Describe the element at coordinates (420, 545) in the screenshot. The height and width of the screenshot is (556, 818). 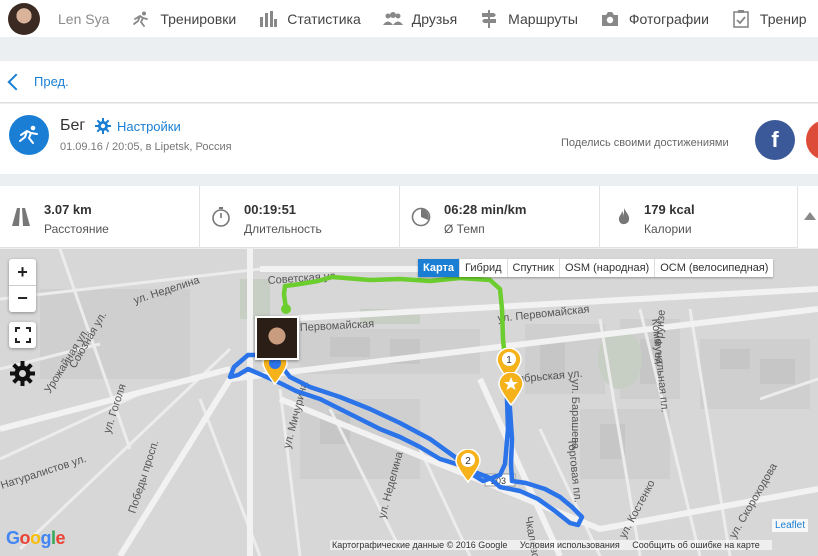
I see `map-data-credit: Картографические данные © 2016 Google` at that location.